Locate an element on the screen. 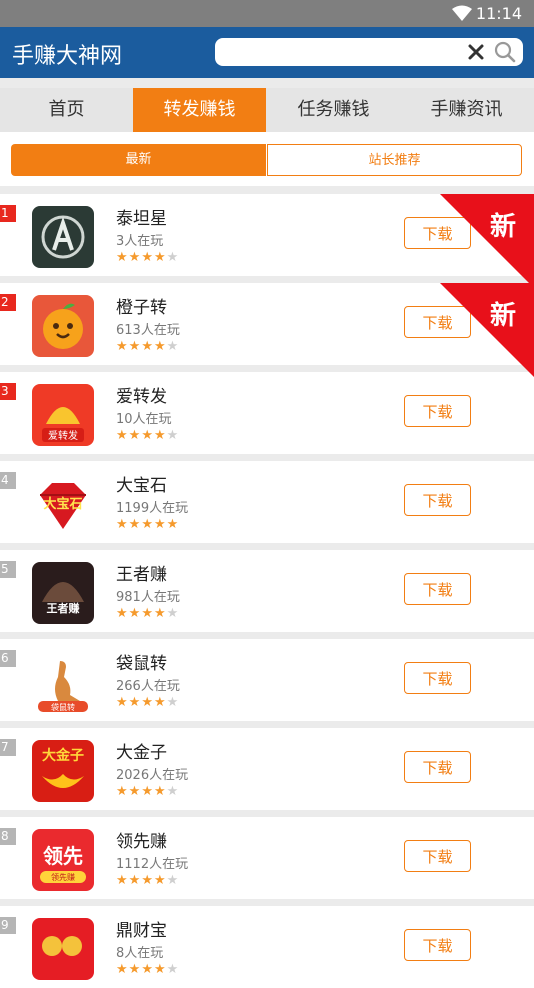 The image size is (534, 988). svg-text: 王者赚 is located at coordinates (63, 608).